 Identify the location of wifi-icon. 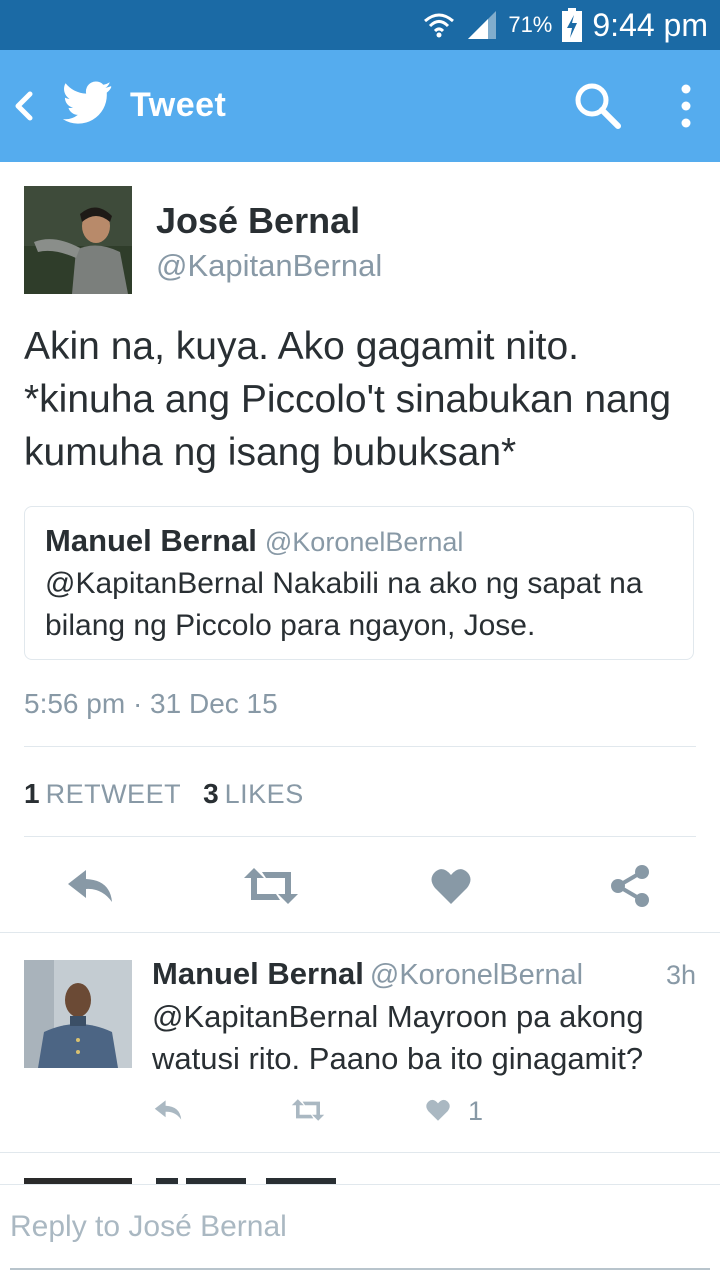
(439, 25).